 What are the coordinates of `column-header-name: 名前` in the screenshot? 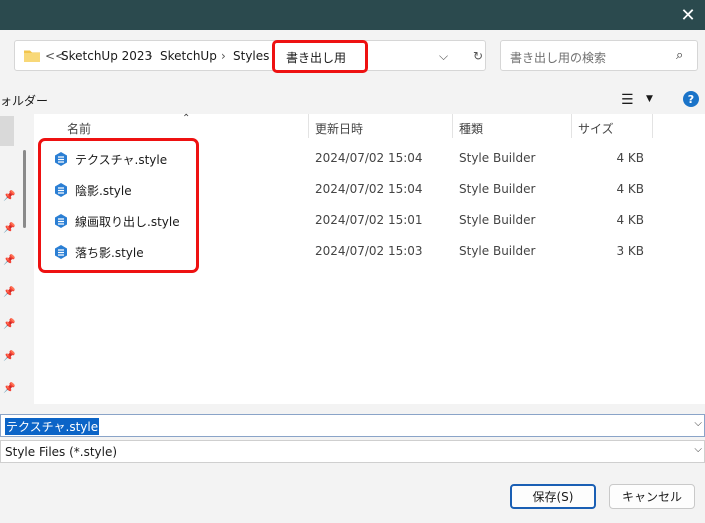 It's located at (79, 128).